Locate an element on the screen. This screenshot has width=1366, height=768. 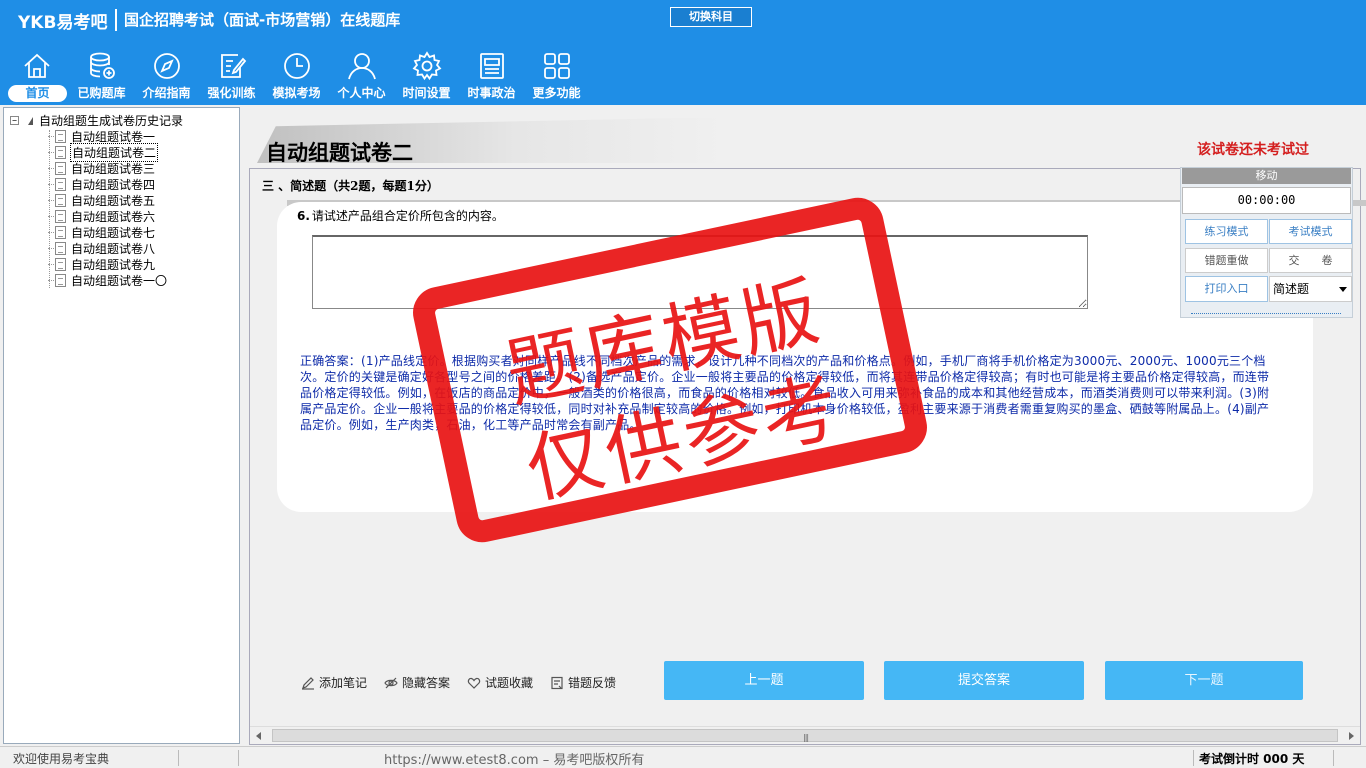
tree-item-selected: 自动组题试卷二 is located at coordinates (108, 152).